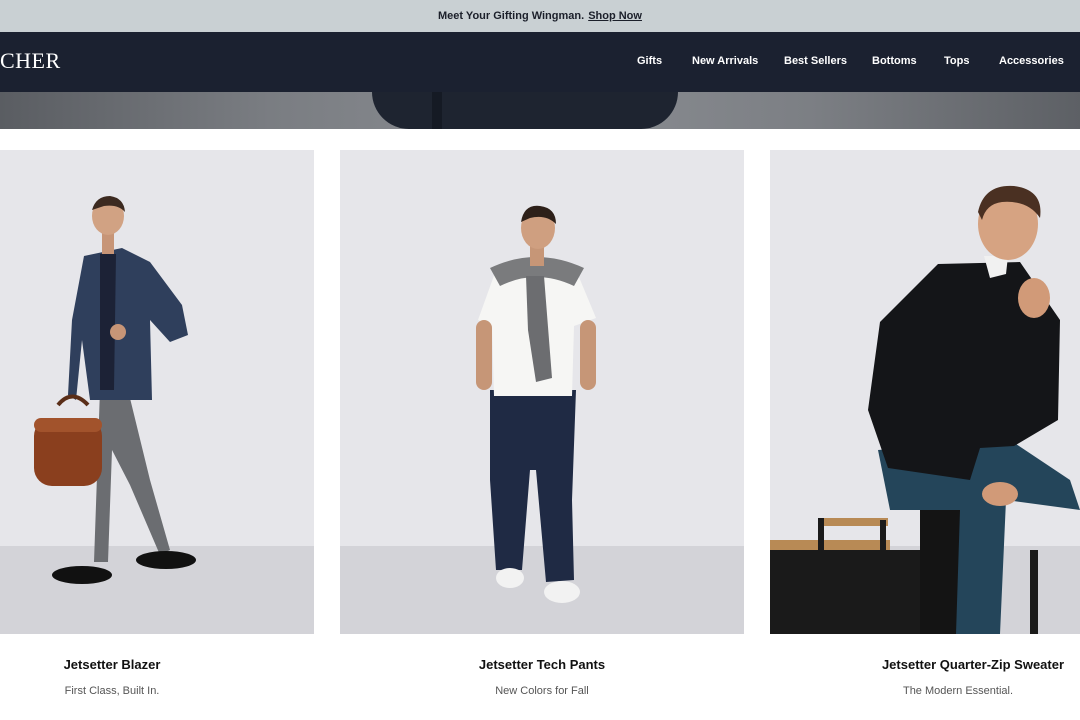 Image resolution: width=1080 pixels, height=720 pixels. Describe the element at coordinates (973, 664) in the screenshot. I see `product-name-quarter-zip-sweater: Jetsetter Quarter-Zip Sweater` at that location.